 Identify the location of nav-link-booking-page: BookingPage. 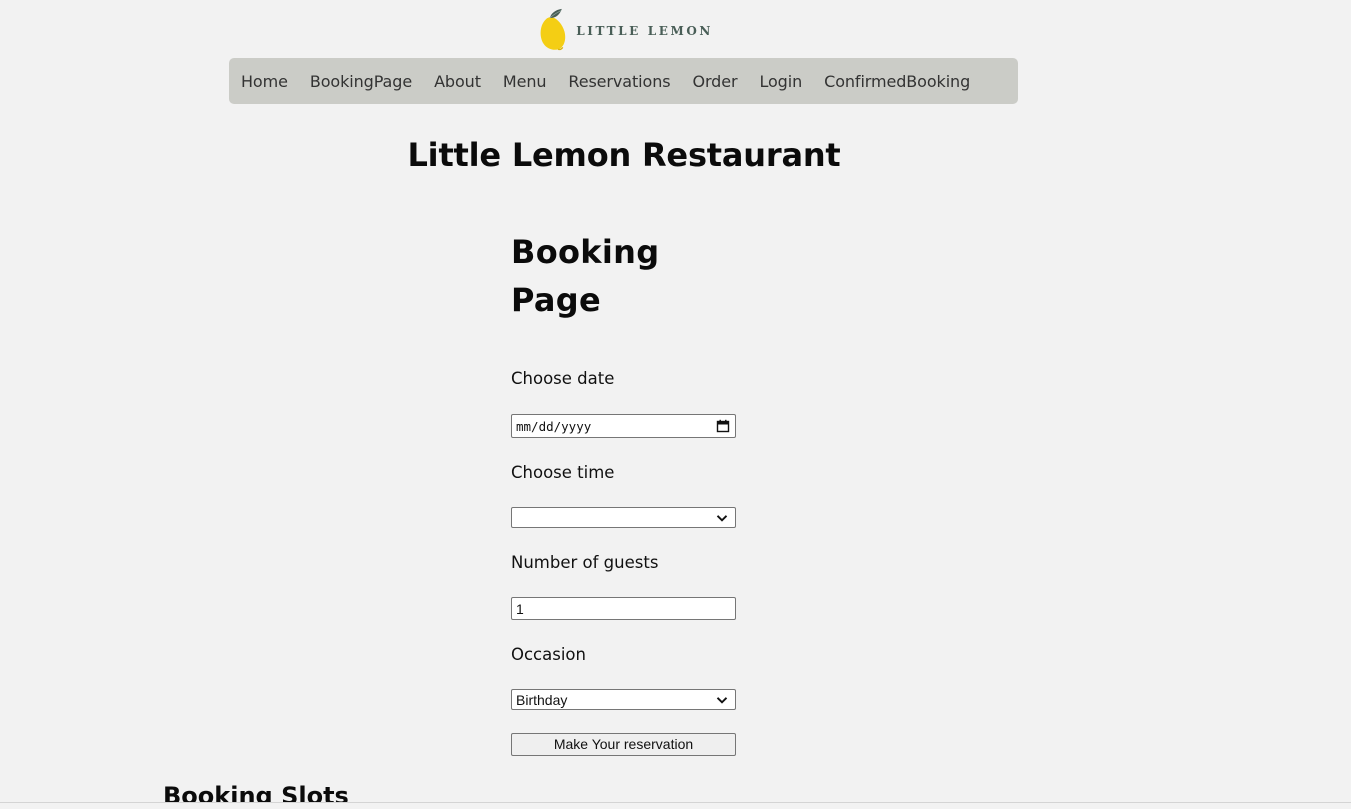
(361, 81).